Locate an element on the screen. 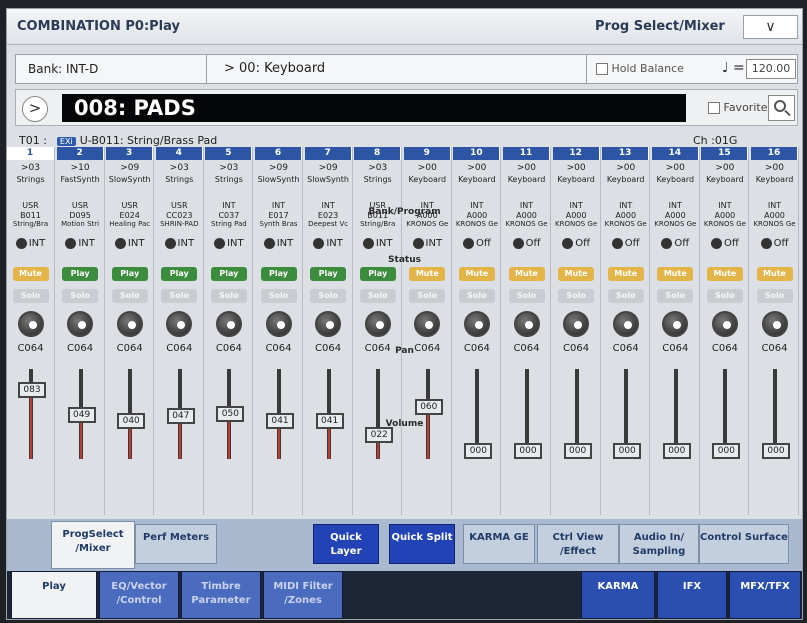  timbre-number-tab: 15 is located at coordinates (725, 153).